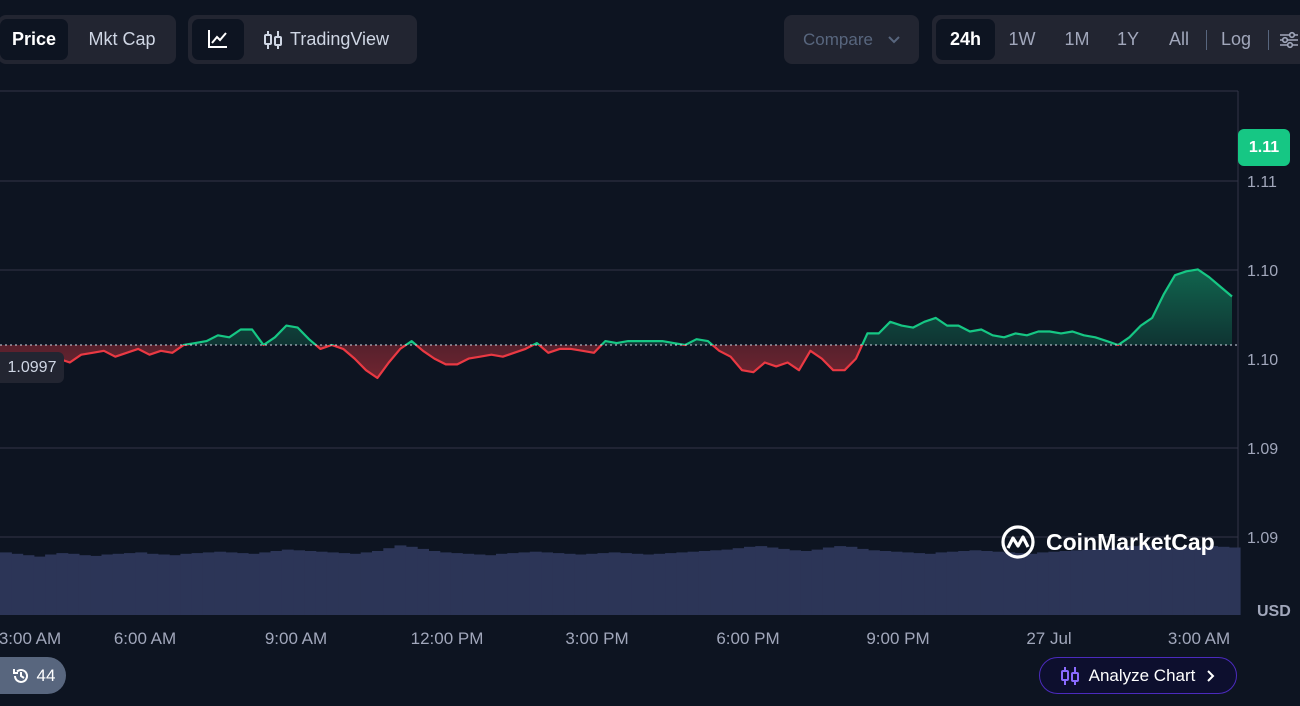 This screenshot has height=706, width=1300. I want to click on x-tick-label: 9:00 AM, so click(296, 638).